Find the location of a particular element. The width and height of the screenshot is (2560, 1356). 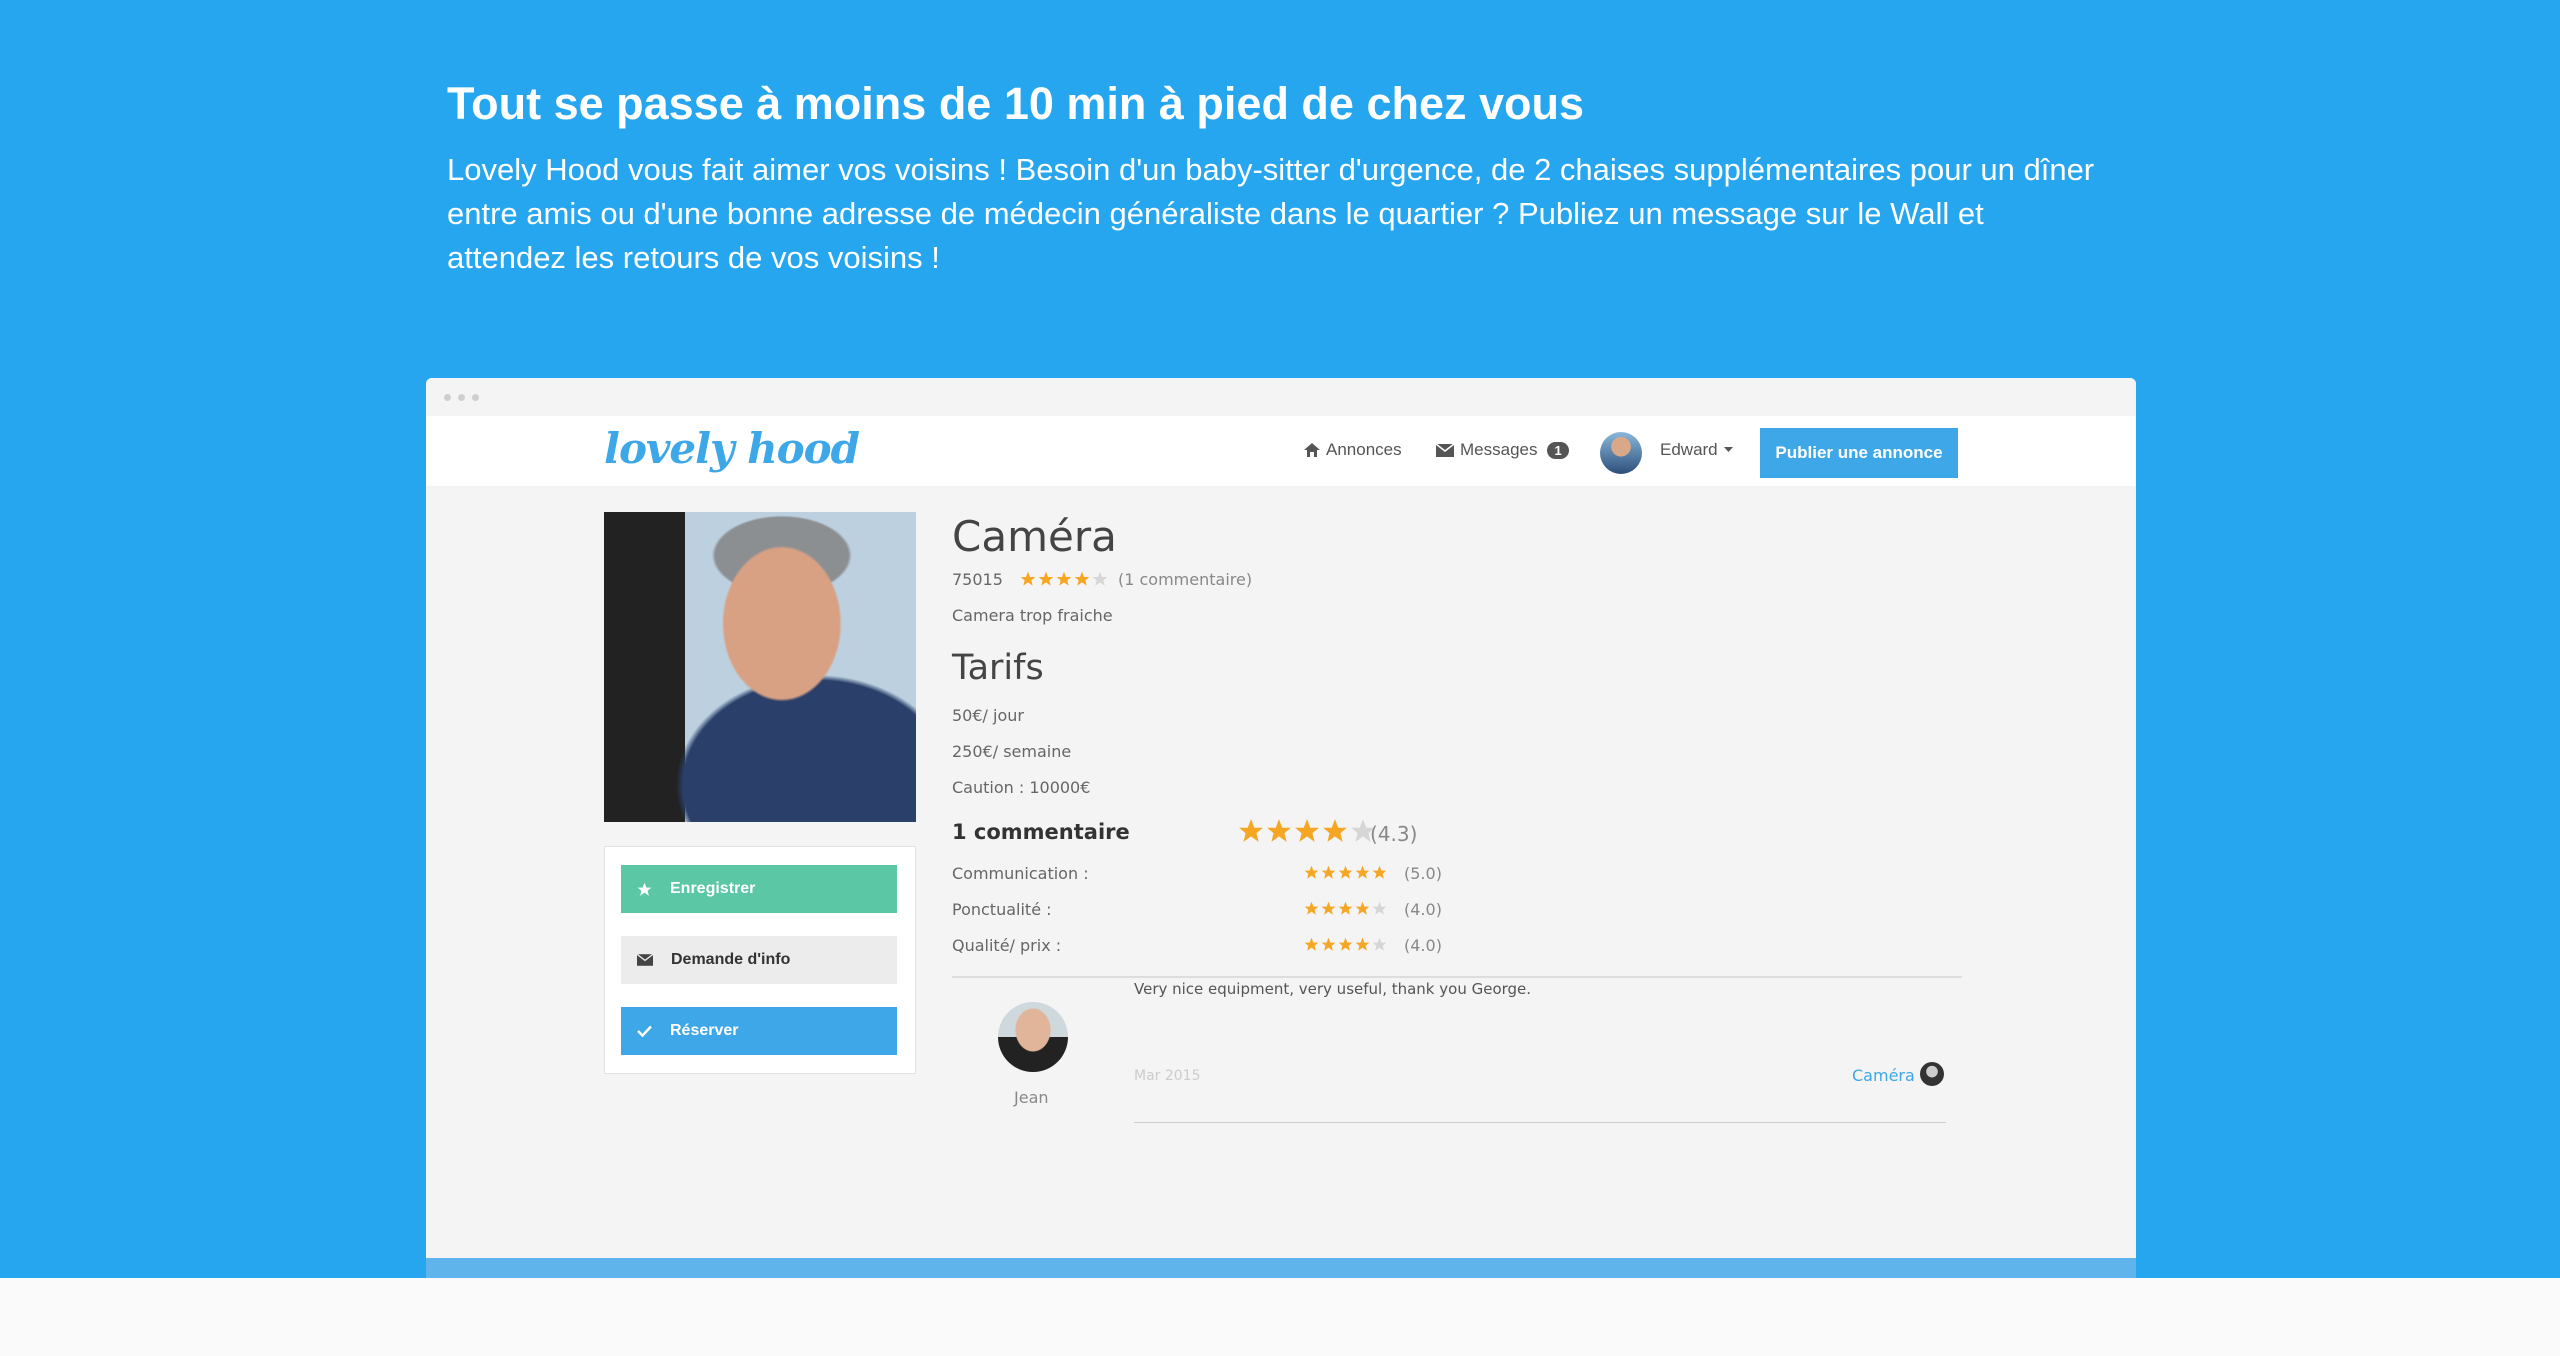

nav-messages-label: Messages is located at coordinates (1499, 449).